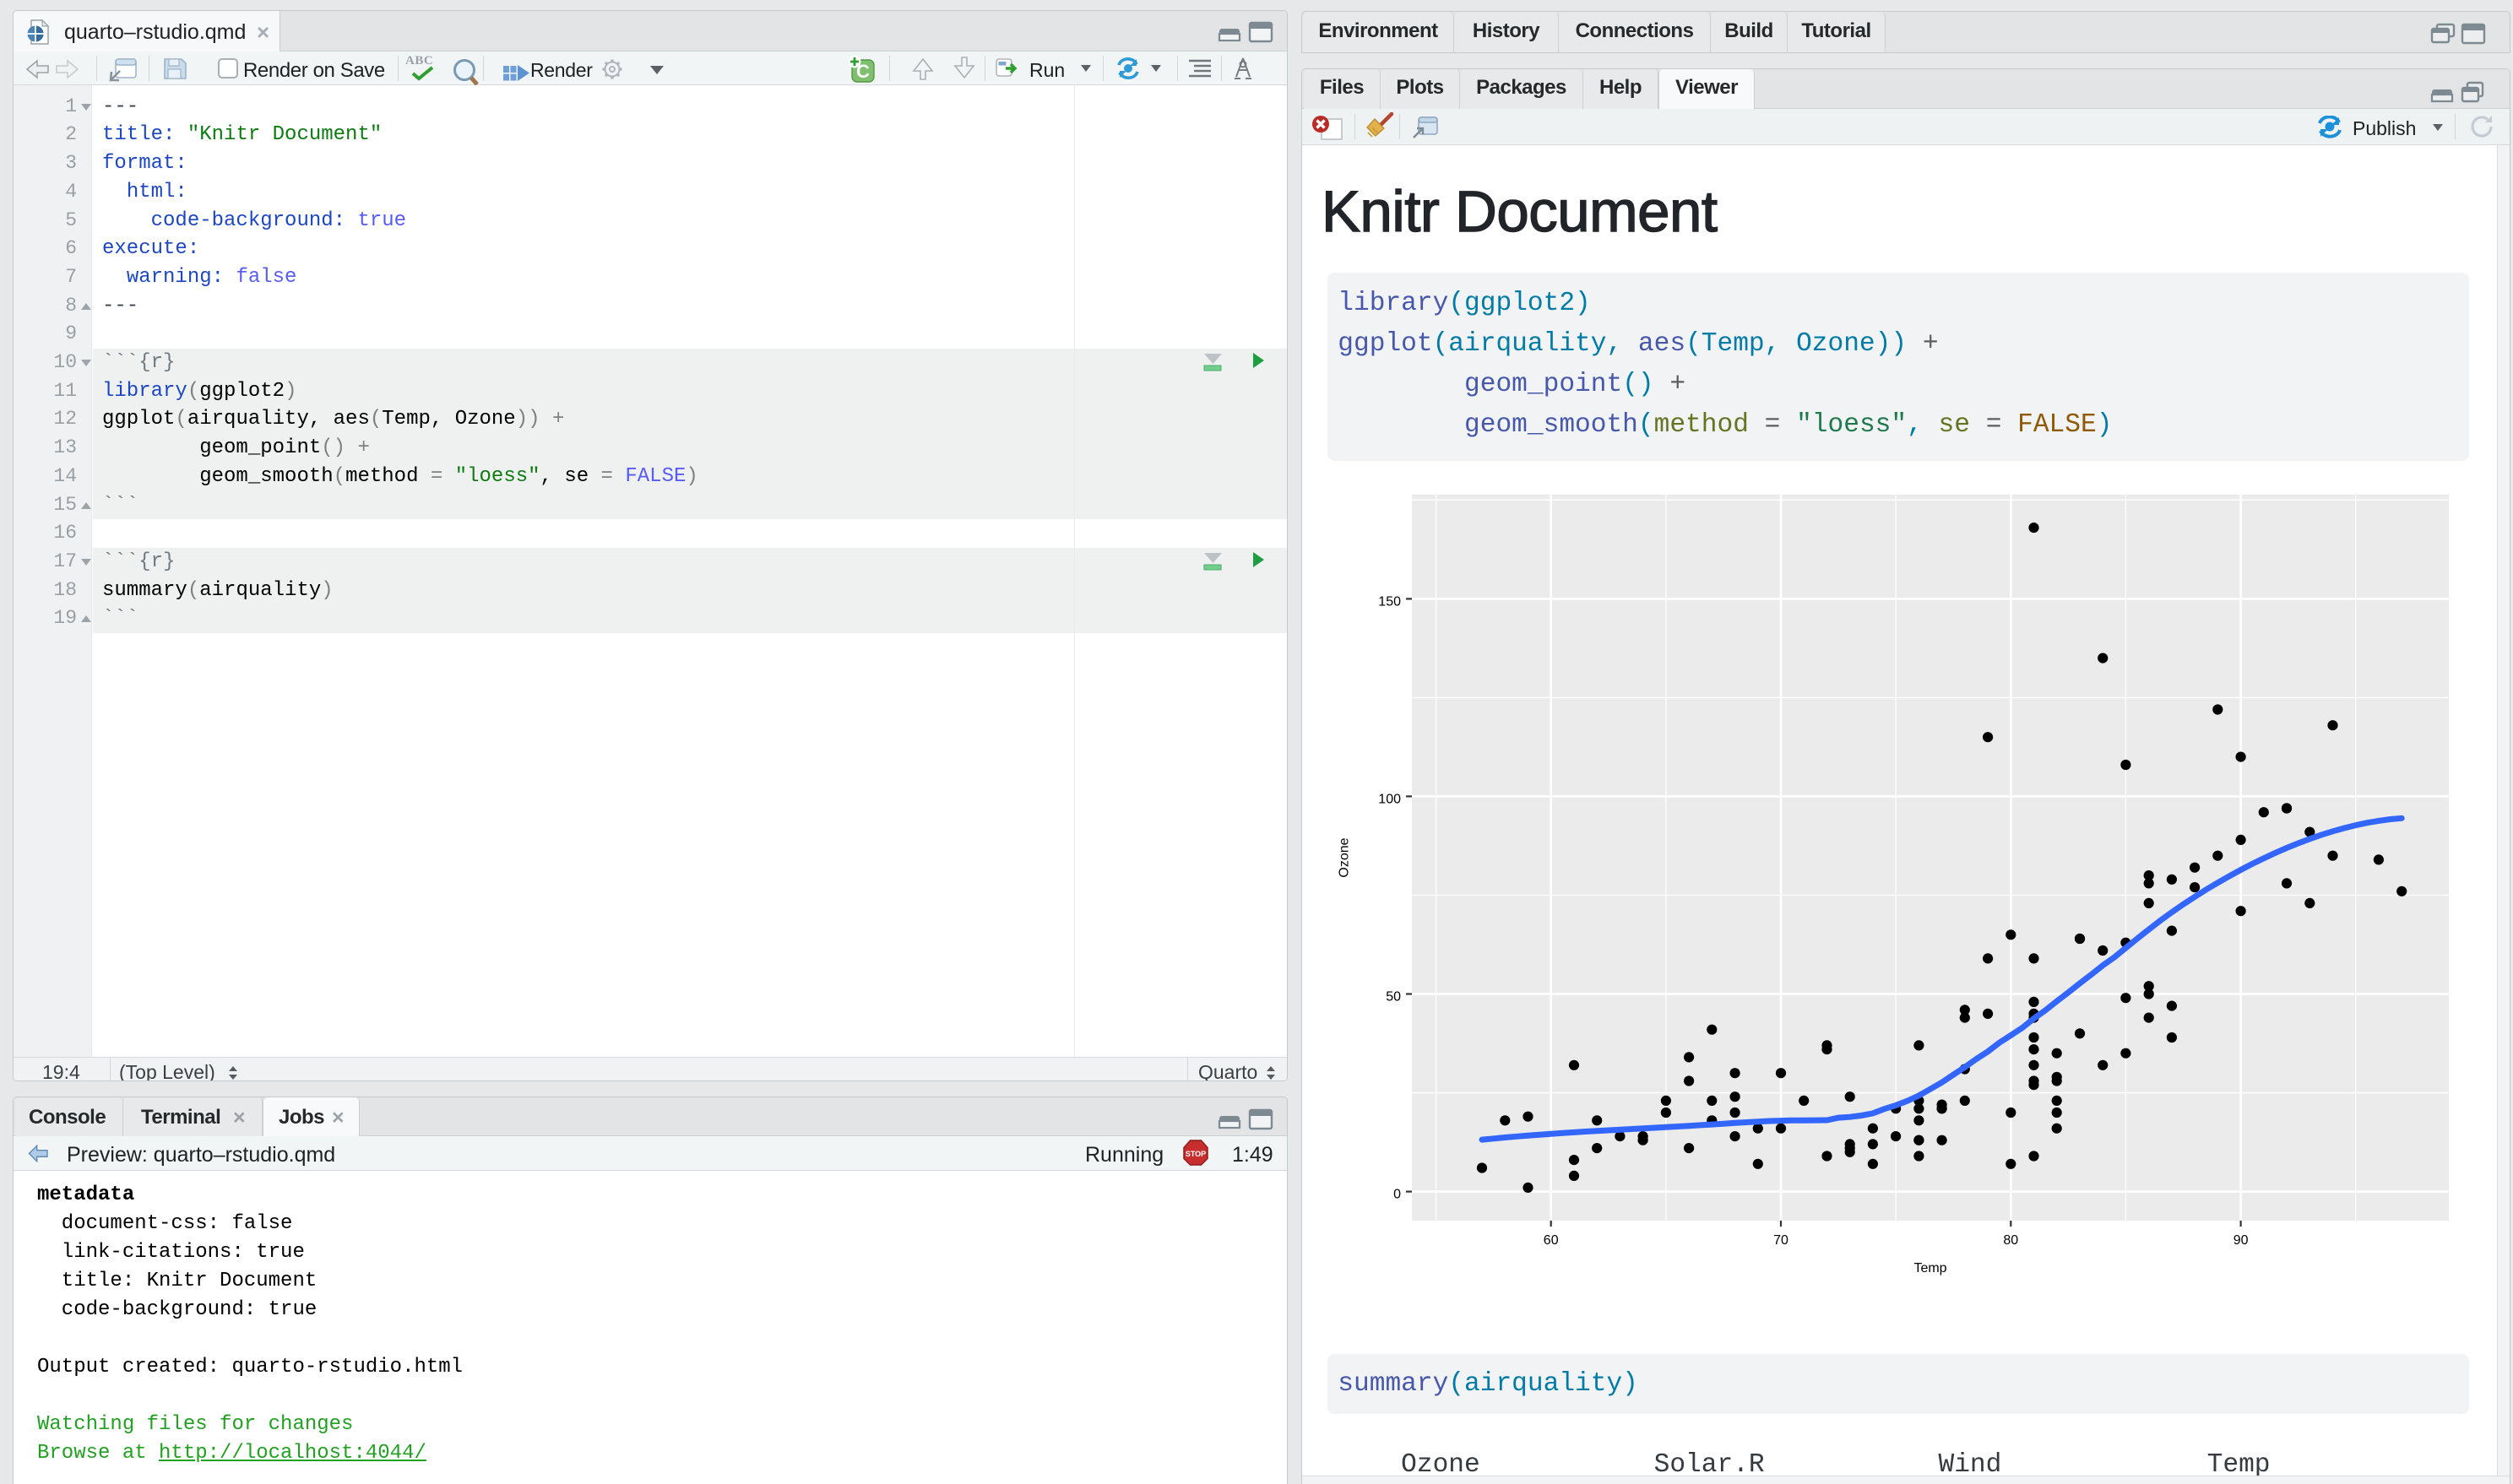  Describe the element at coordinates (2011, 1240) in the screenshot. I see `svg-text: 80` at that location.